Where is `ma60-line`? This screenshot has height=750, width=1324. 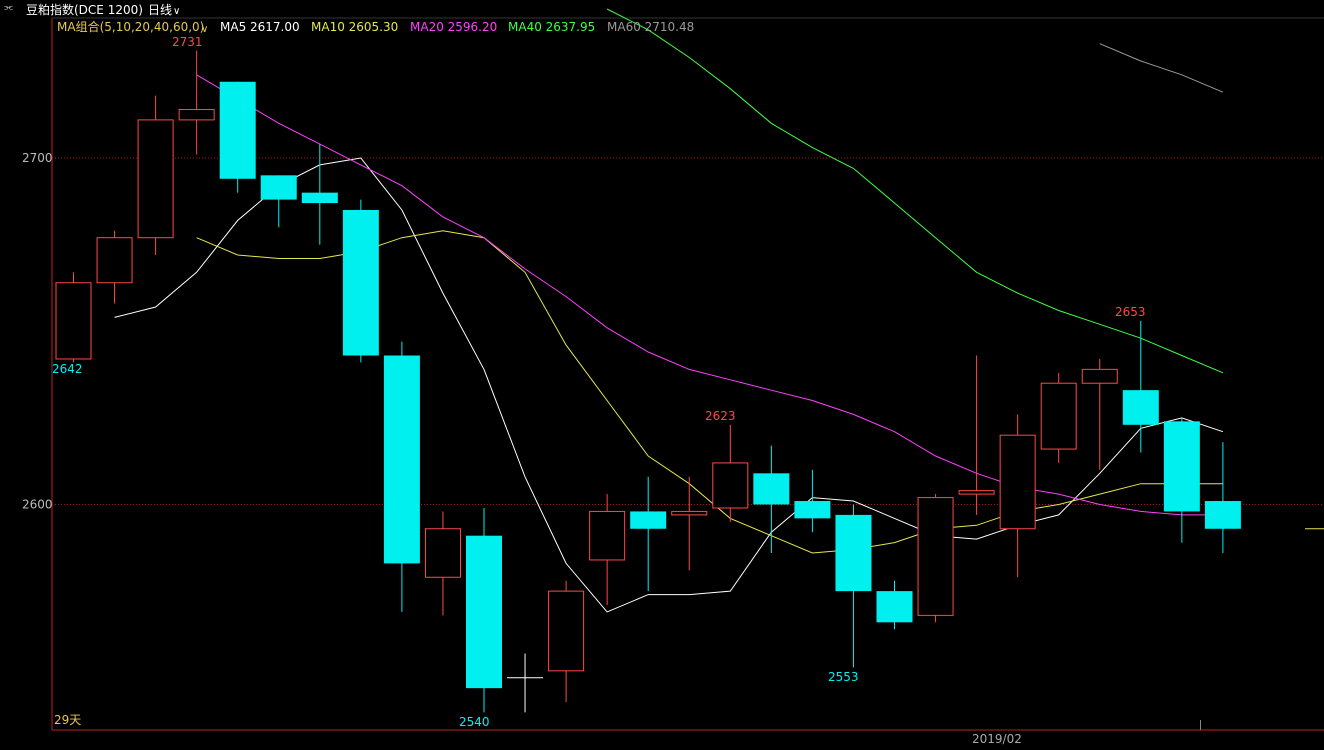
ma60-line is located at coordinates (1161, 68).